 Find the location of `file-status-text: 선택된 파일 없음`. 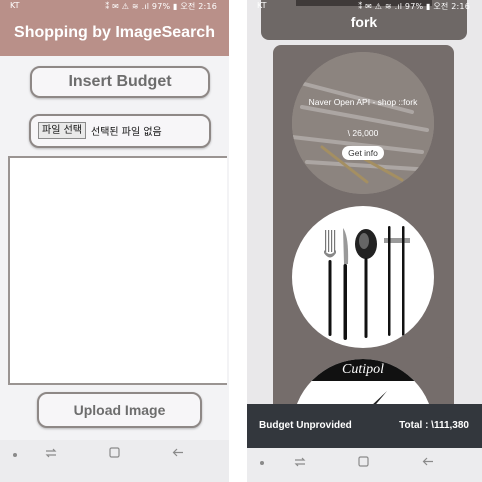

file-status-text: 선택된 파일 없음 is located at coordinates (126, 132).